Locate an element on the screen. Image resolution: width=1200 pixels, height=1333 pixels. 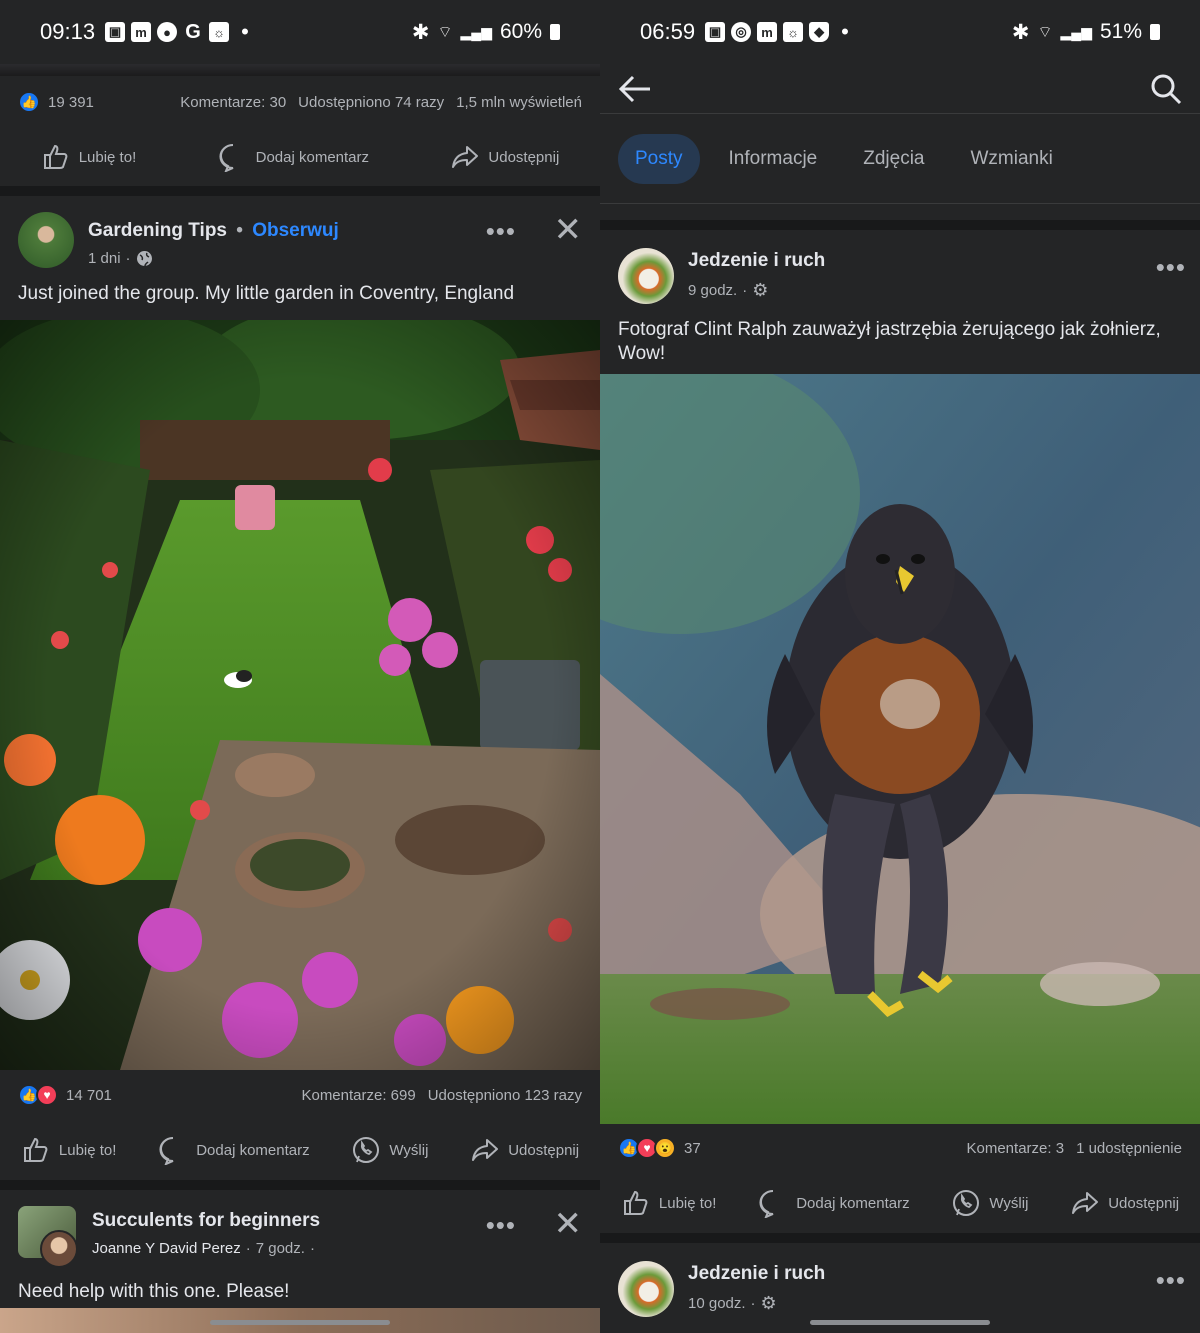
tab-posts: Posty is located at coordinates (659, 158).